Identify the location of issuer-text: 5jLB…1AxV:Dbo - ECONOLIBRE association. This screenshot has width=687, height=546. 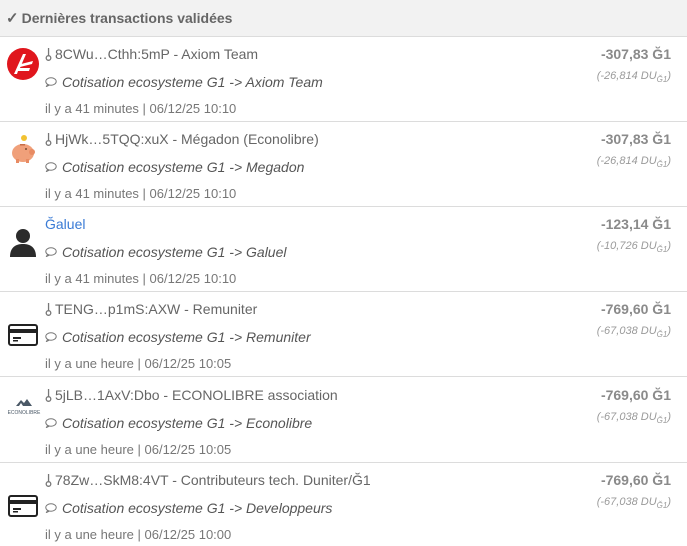
(196, 395).